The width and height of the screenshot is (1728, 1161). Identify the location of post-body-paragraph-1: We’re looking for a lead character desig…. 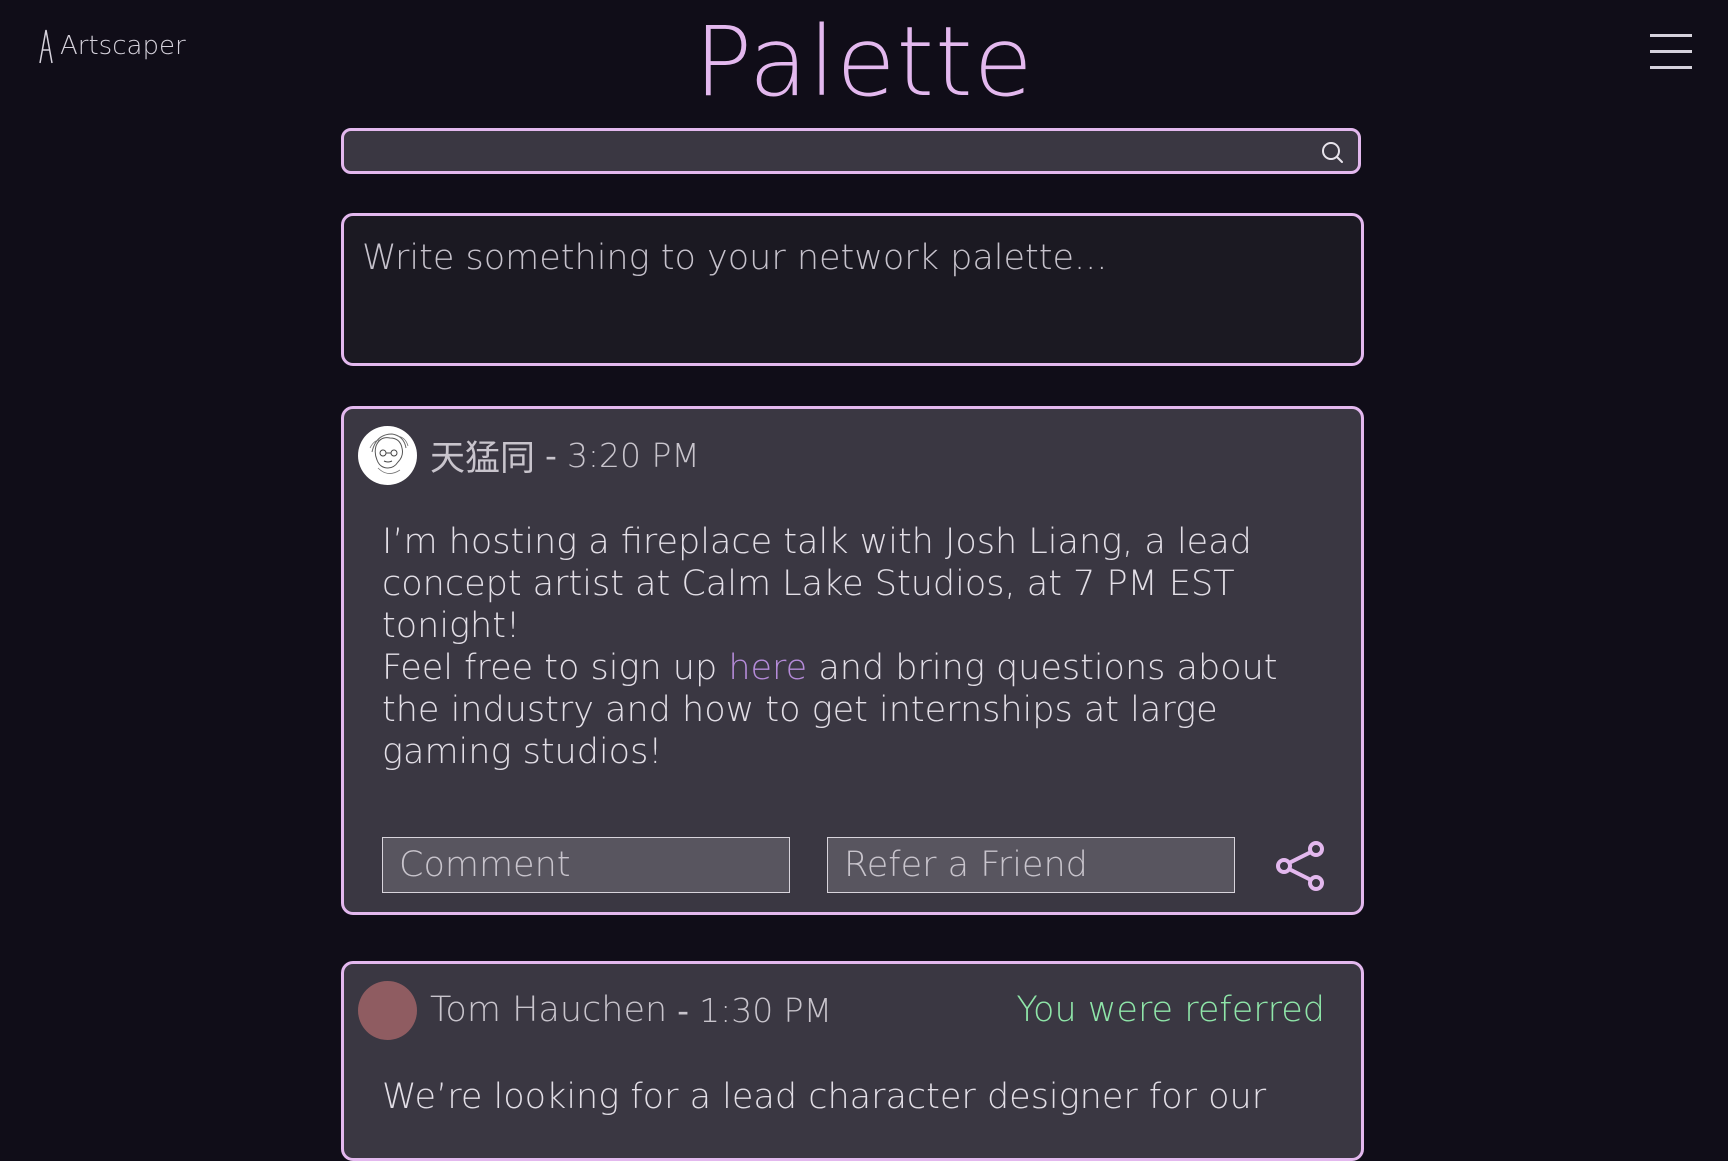
(824, 1097).